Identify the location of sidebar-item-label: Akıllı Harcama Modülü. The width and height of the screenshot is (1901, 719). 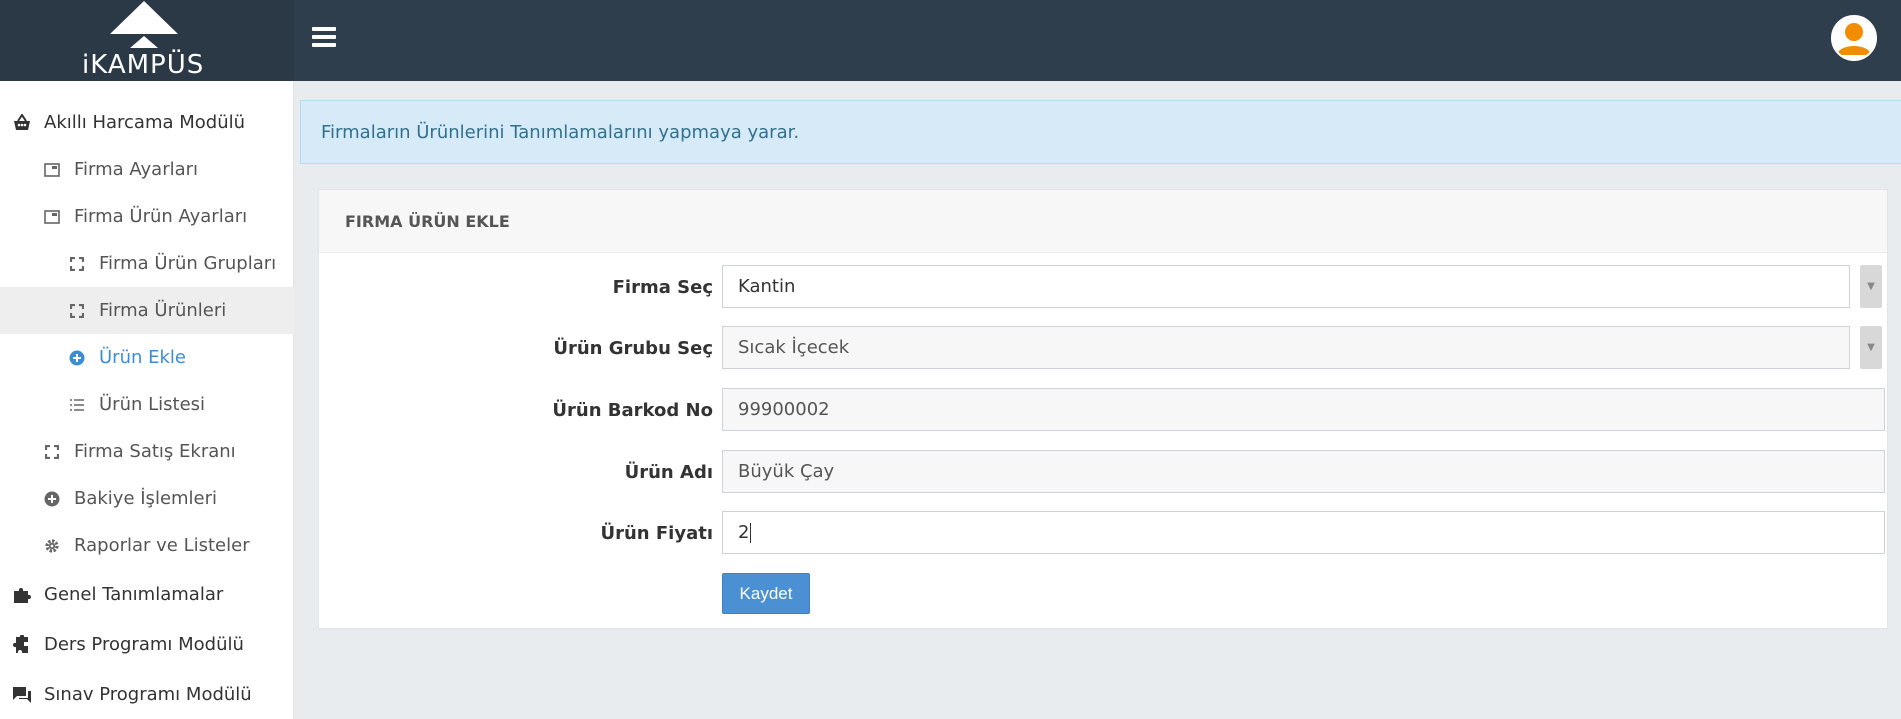
(145, 122).